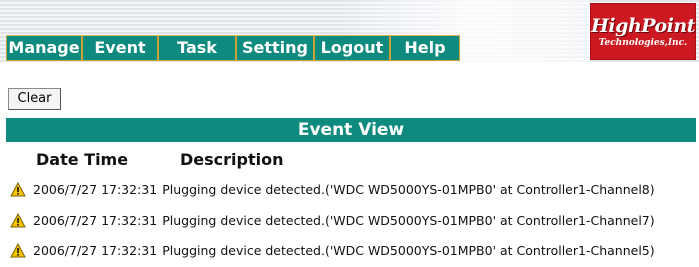  Describe the element at coordinates (34, 99) in the screenshot. I see `clear-button: Clear` at that location.